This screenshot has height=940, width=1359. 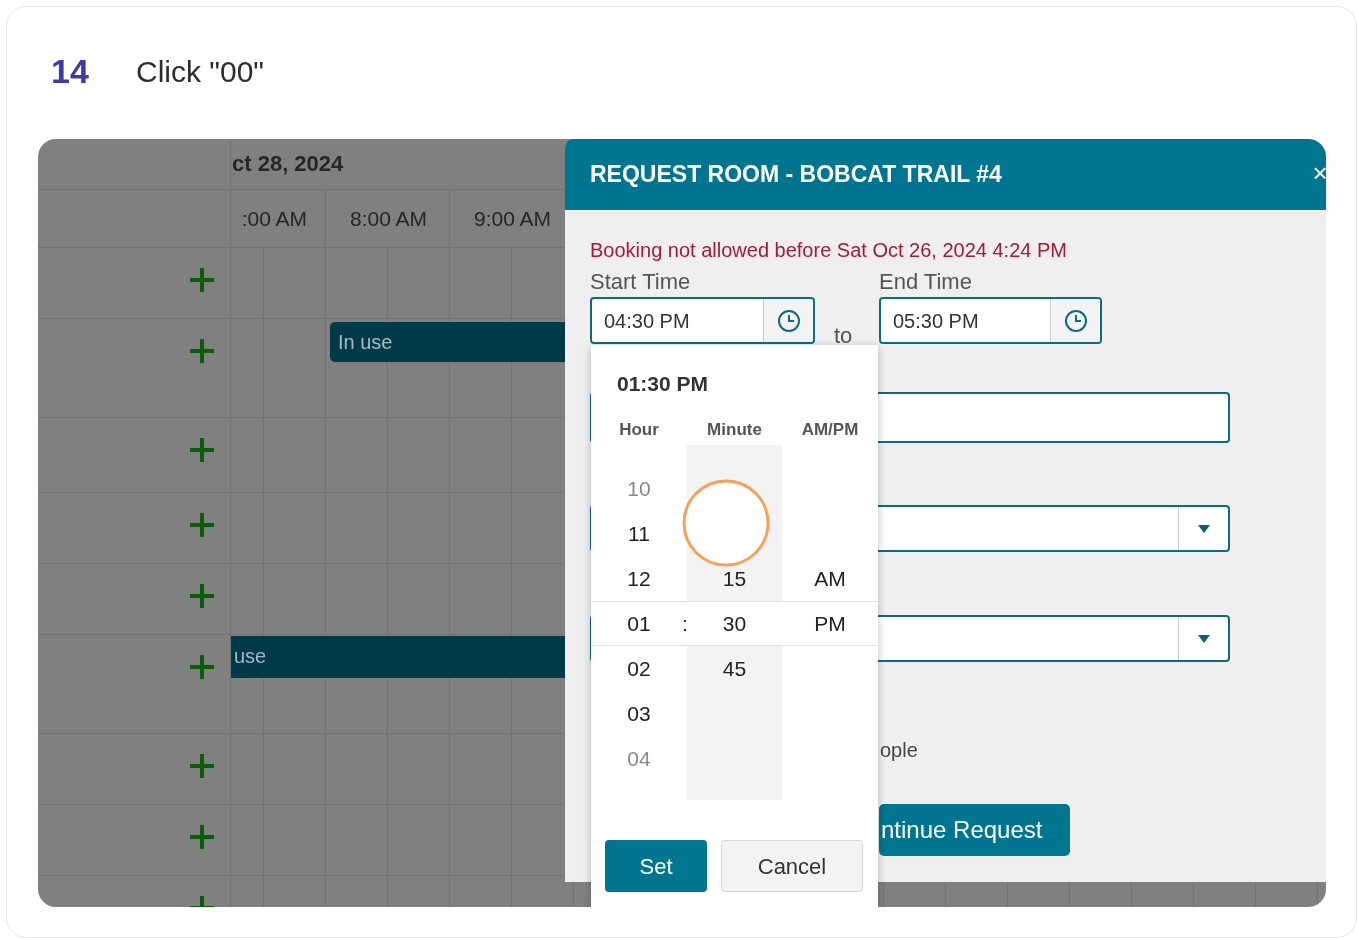 What do you see at coordinates (639, 430) in the screenshot?
I see `column-header: Hour` at bounding box center [639, 430].